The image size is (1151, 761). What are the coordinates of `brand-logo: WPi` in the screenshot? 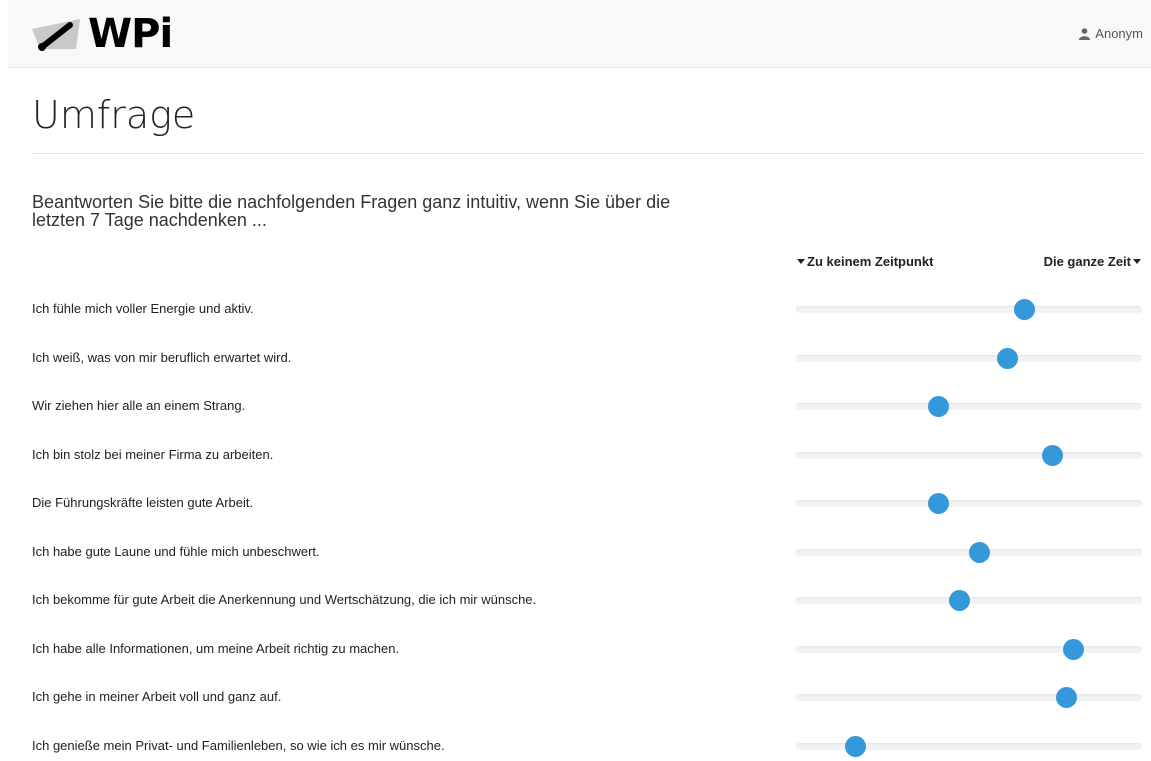 It's located at (101, 34).